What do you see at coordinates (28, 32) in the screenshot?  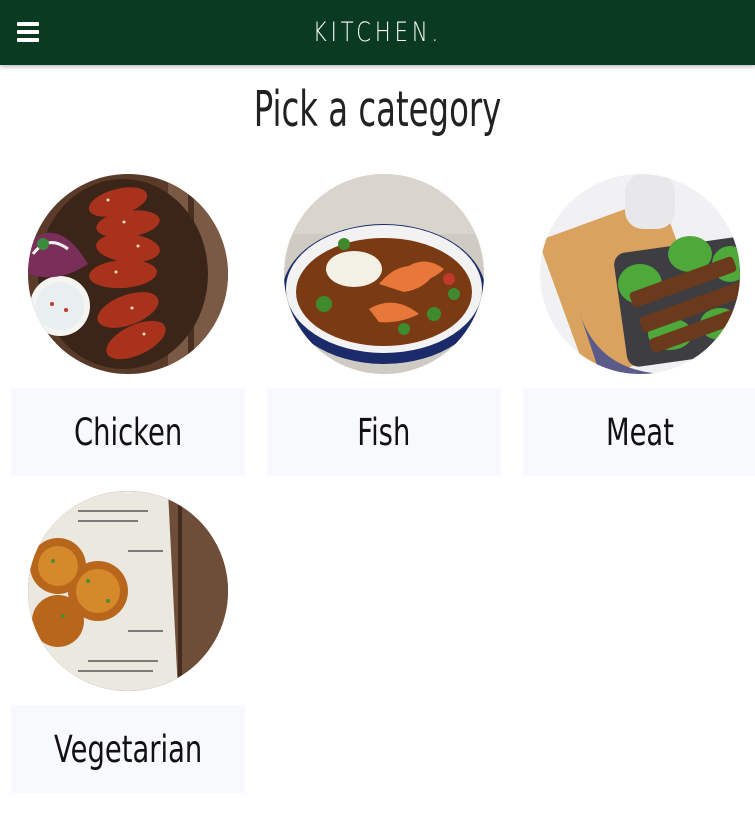 I see `hamburger-menu-icon` at bounding box center [28, 32].